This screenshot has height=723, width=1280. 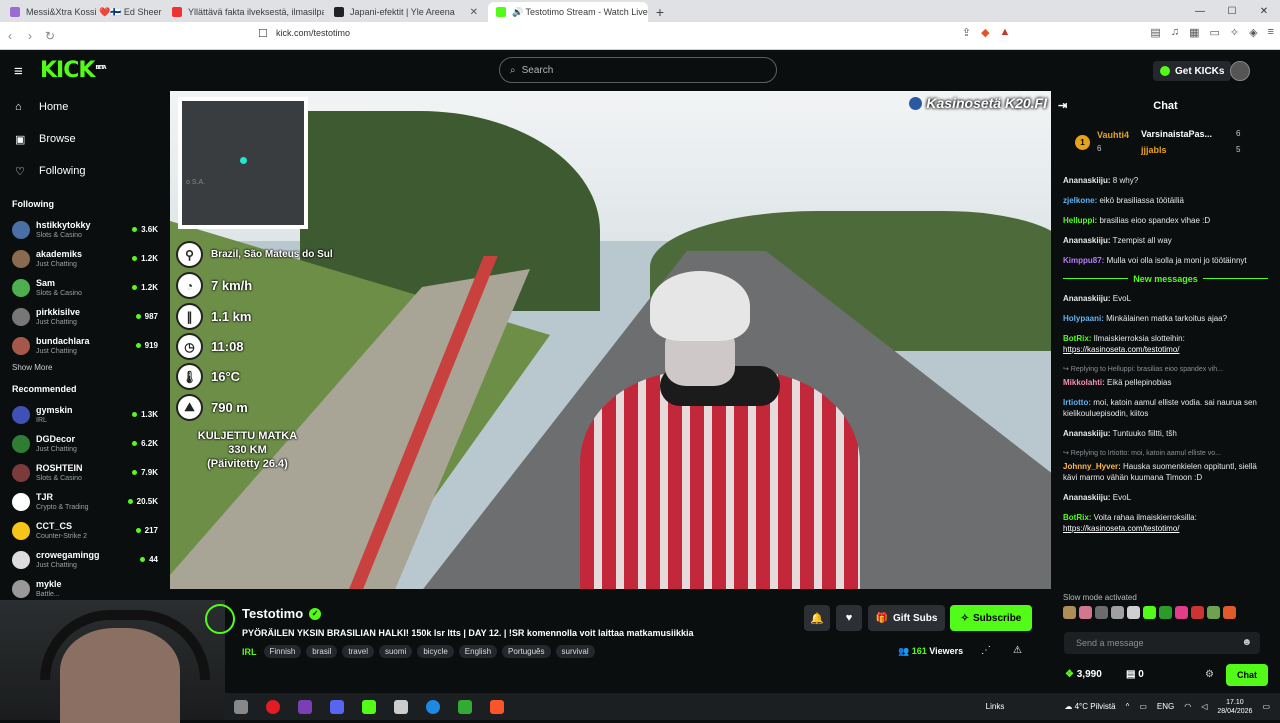 What do you see at coordinates (817, 618) in the screenshot?
I see `notification-bell-button: 🔔` at bounding box center [817, 618].